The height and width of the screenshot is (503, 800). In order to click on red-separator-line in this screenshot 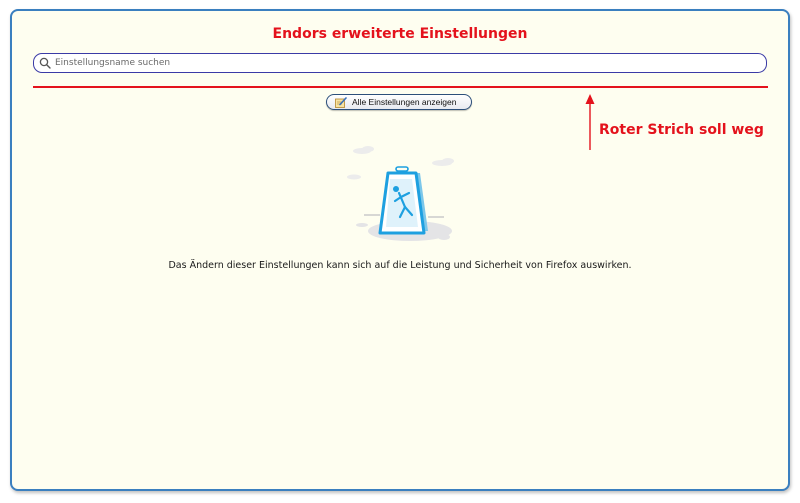, I will do `click(400, 87)`.